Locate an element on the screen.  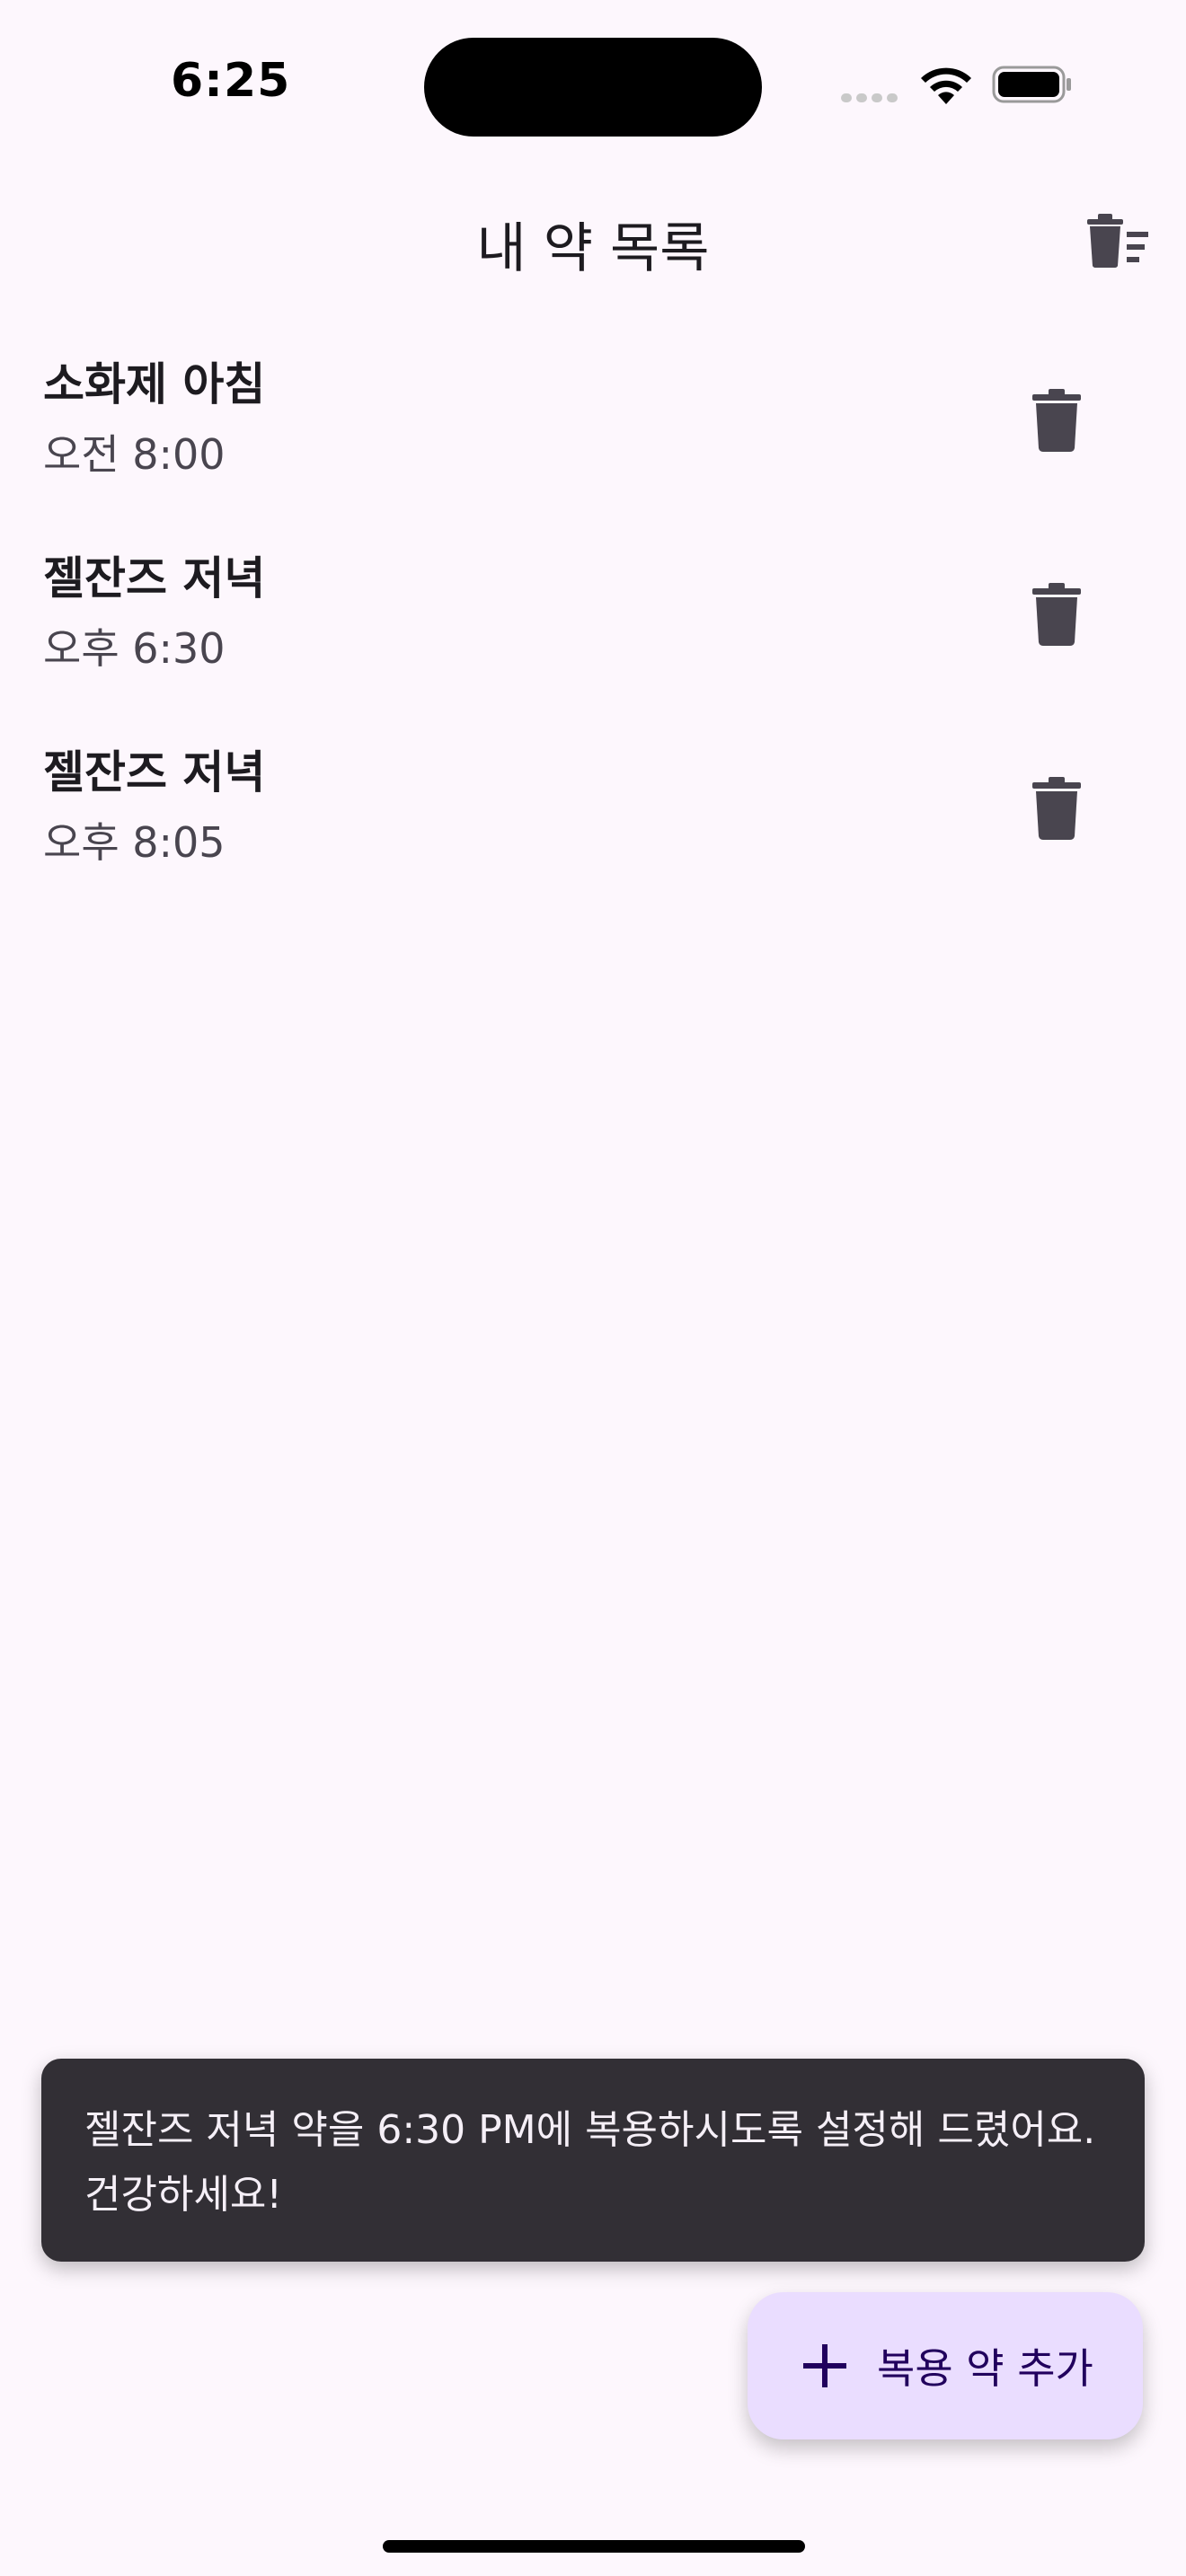
status-time: 6:25 is located at coordinates (231, 81).